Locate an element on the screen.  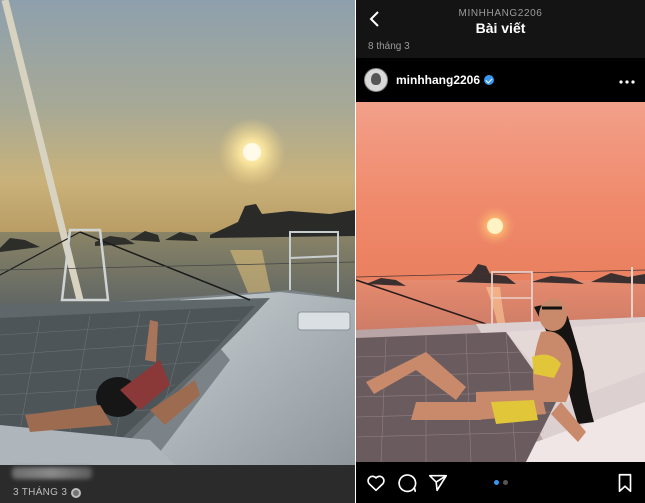
send-icon is located at coordinates (438, 483).